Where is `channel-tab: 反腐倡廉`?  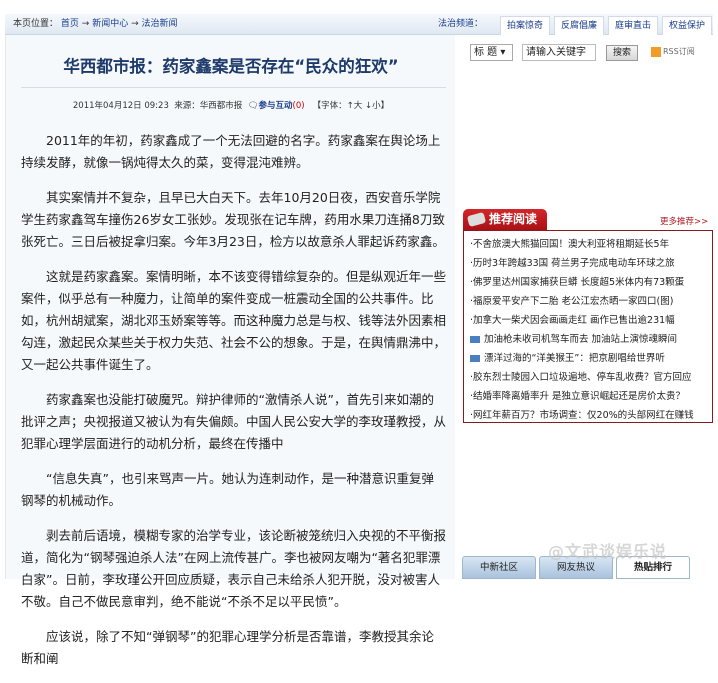
channel-tab: 反腐倡廉 is located at coordinates (579, 25).